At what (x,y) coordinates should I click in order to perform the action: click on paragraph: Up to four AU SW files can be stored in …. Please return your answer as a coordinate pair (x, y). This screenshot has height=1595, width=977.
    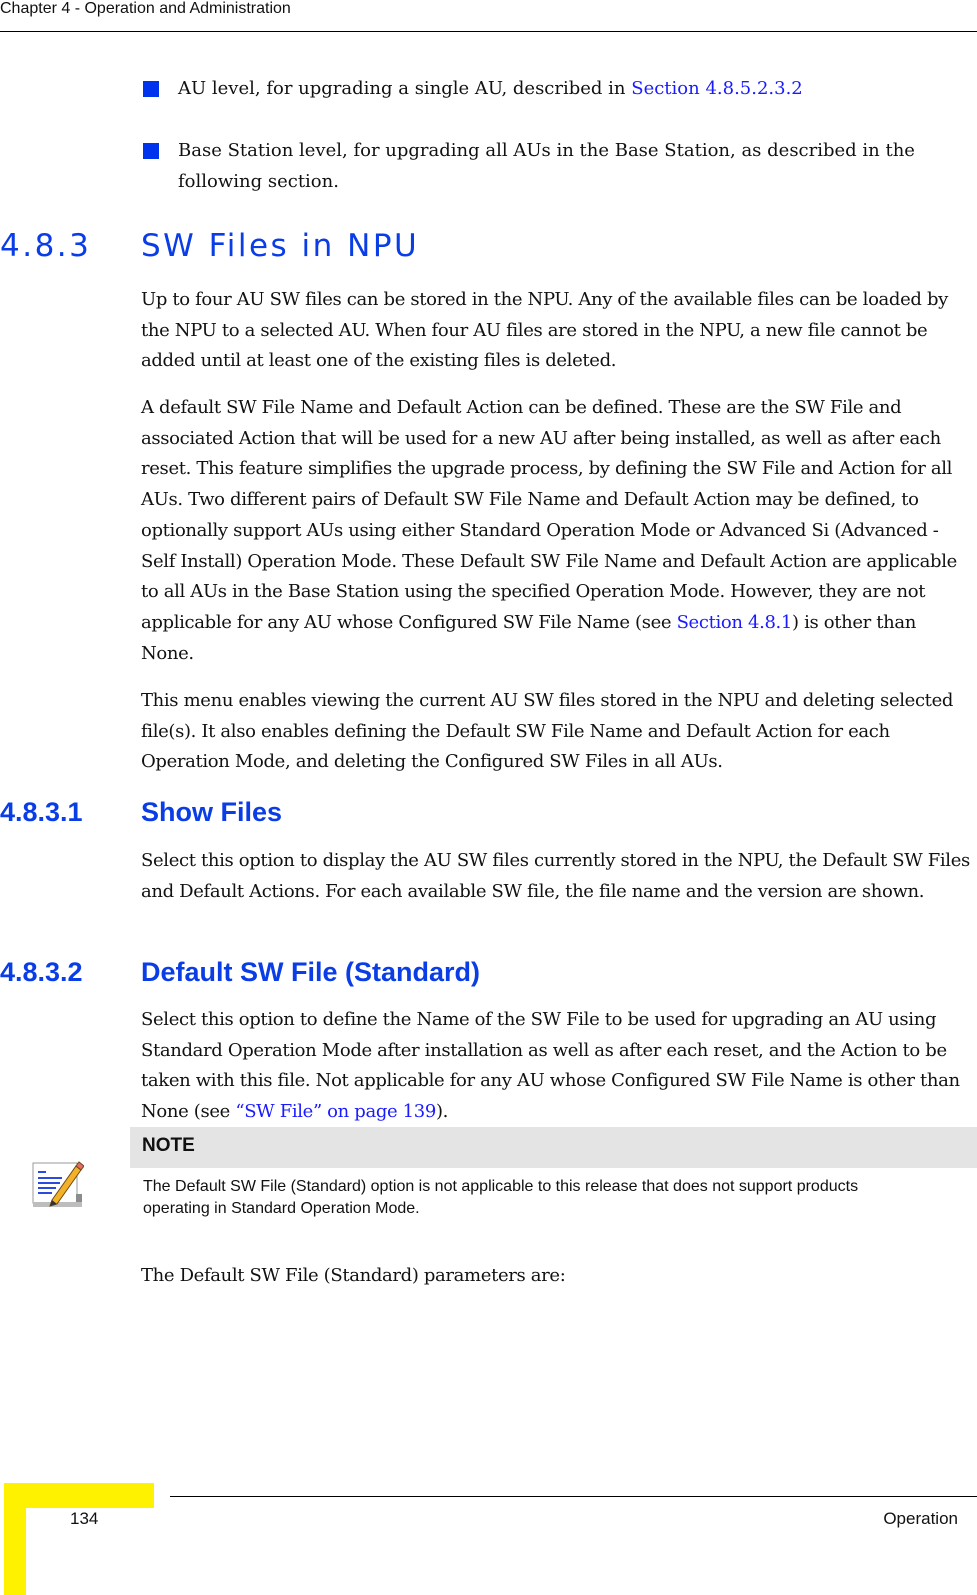
    Looking at the image, I should click on (556, 331).